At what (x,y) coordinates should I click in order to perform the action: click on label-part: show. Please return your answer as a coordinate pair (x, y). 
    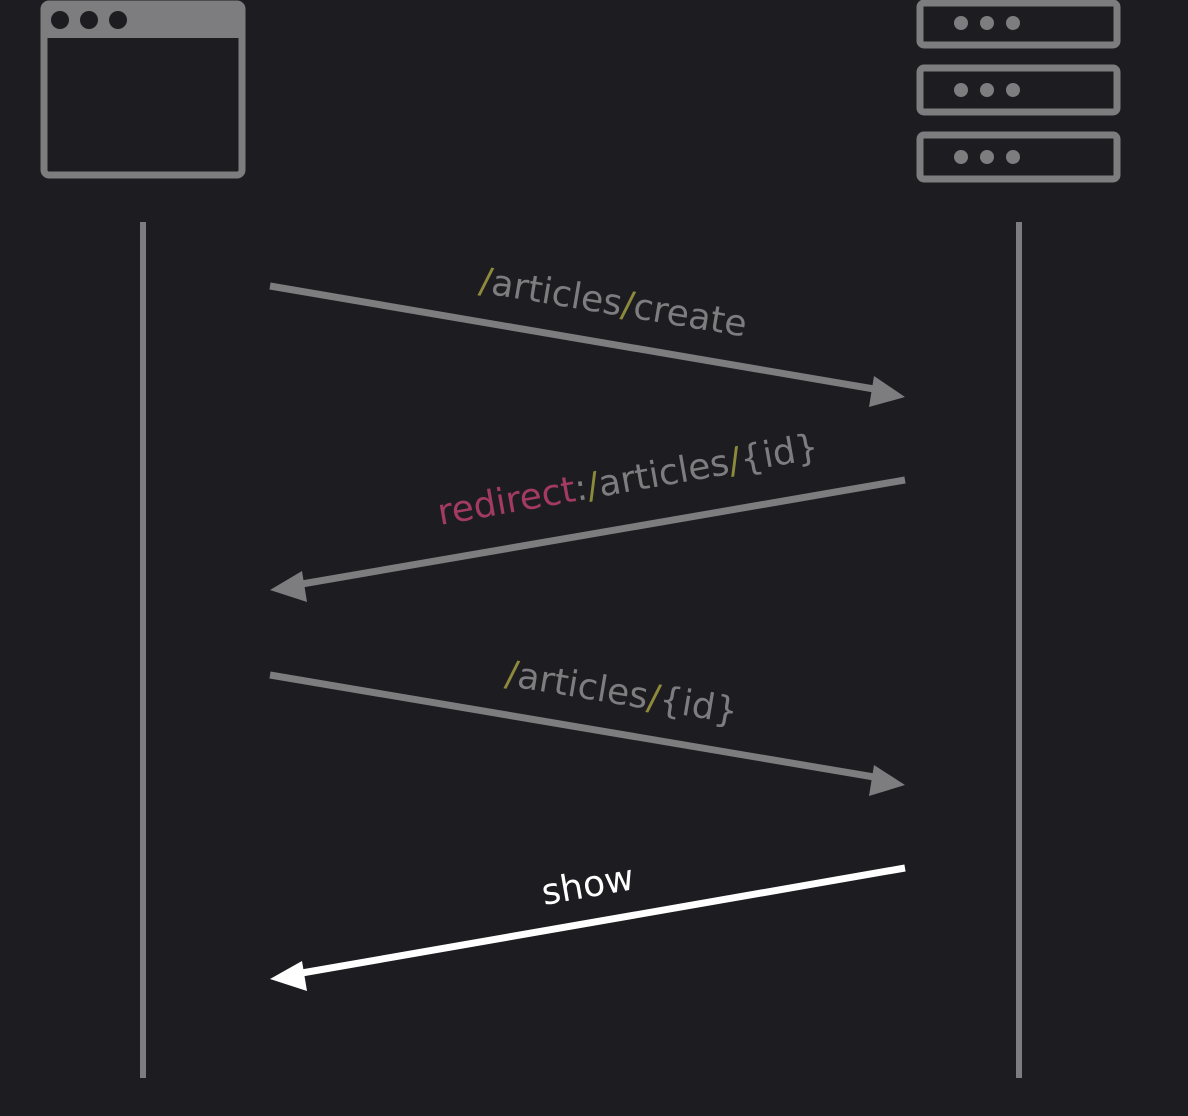
    Looking at the image, I should click on (587, 885).